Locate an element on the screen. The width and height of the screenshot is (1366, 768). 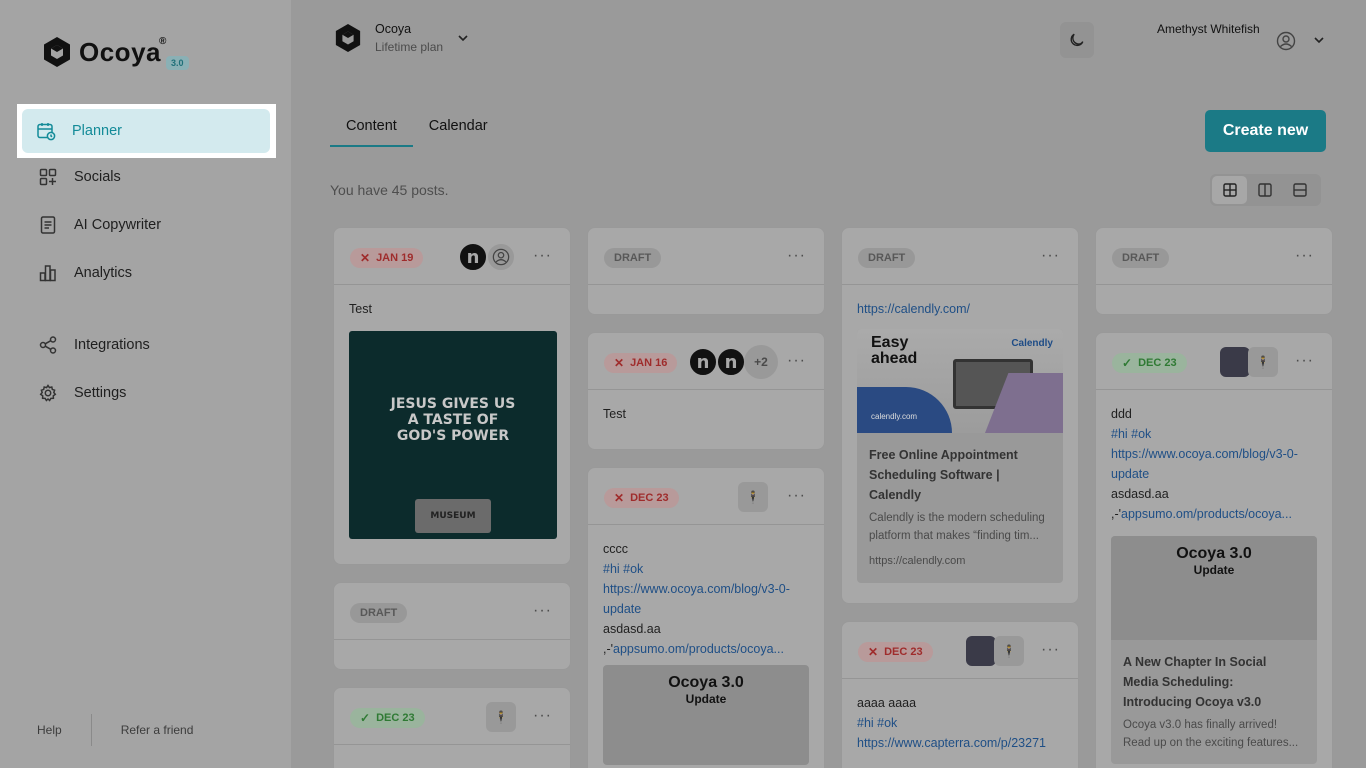
sidebar-item-settings: Settings is located at coordinates (147, 393).